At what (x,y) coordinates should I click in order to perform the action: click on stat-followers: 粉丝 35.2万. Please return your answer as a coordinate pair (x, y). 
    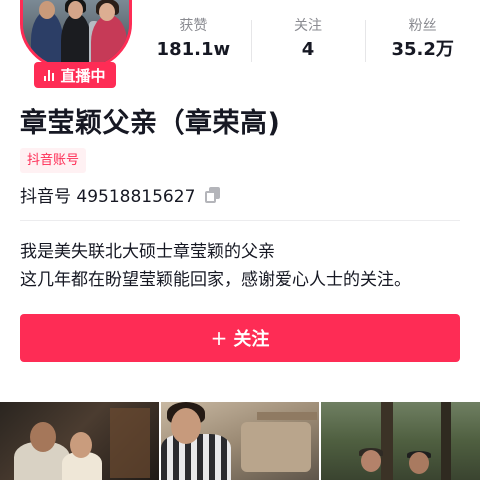
    Looking at the image, I should click on (422, 41).